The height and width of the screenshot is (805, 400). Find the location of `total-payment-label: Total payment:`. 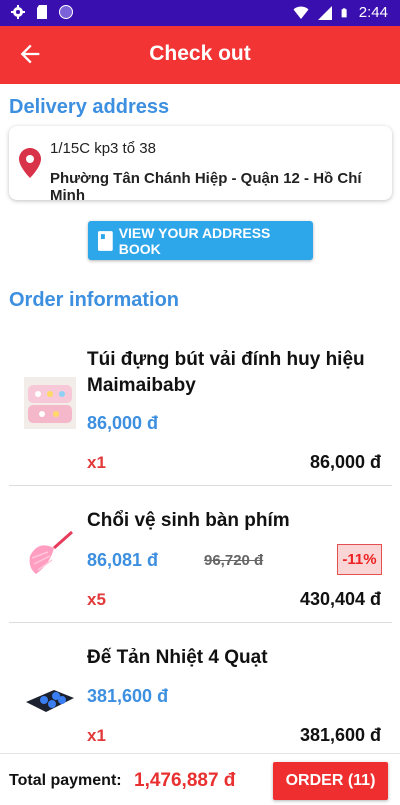

total-payment-label: Total payment: is located at coordinates (65, 780).